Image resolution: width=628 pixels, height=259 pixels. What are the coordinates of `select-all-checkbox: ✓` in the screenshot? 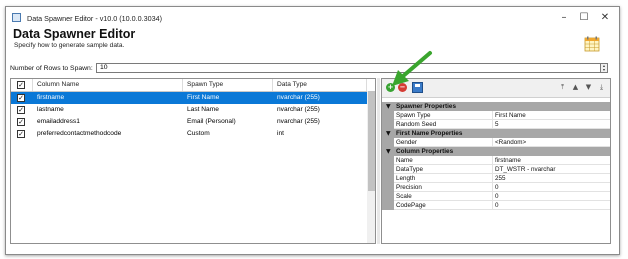 It's located at (21, 85).